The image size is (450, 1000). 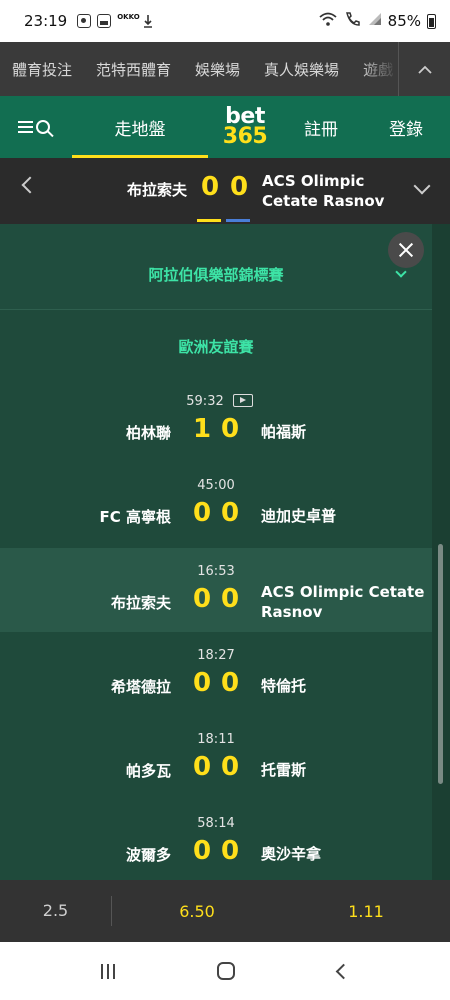 I want to click on odds-option-3: 1.11, so click(x=366, y=911).